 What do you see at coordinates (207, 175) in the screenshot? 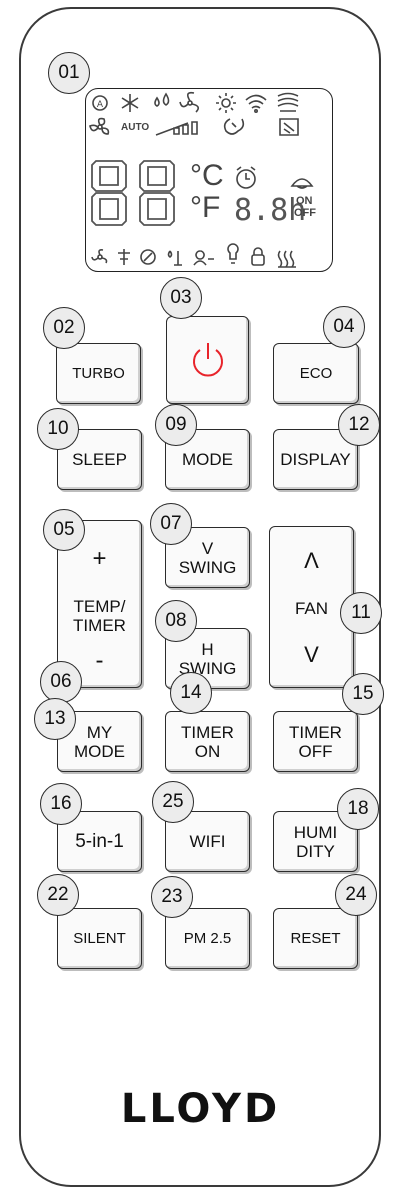
I see `lcd-unit-celsius: °C` at bounding box center [207, 175].